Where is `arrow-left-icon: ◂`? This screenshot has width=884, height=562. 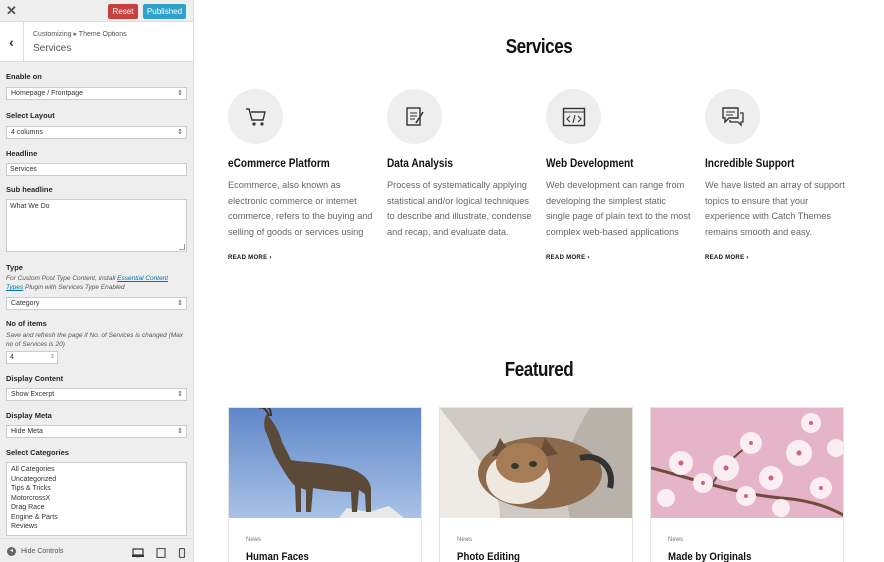
arrow-left-icon: ◂ is located at coordinates (11, 551).